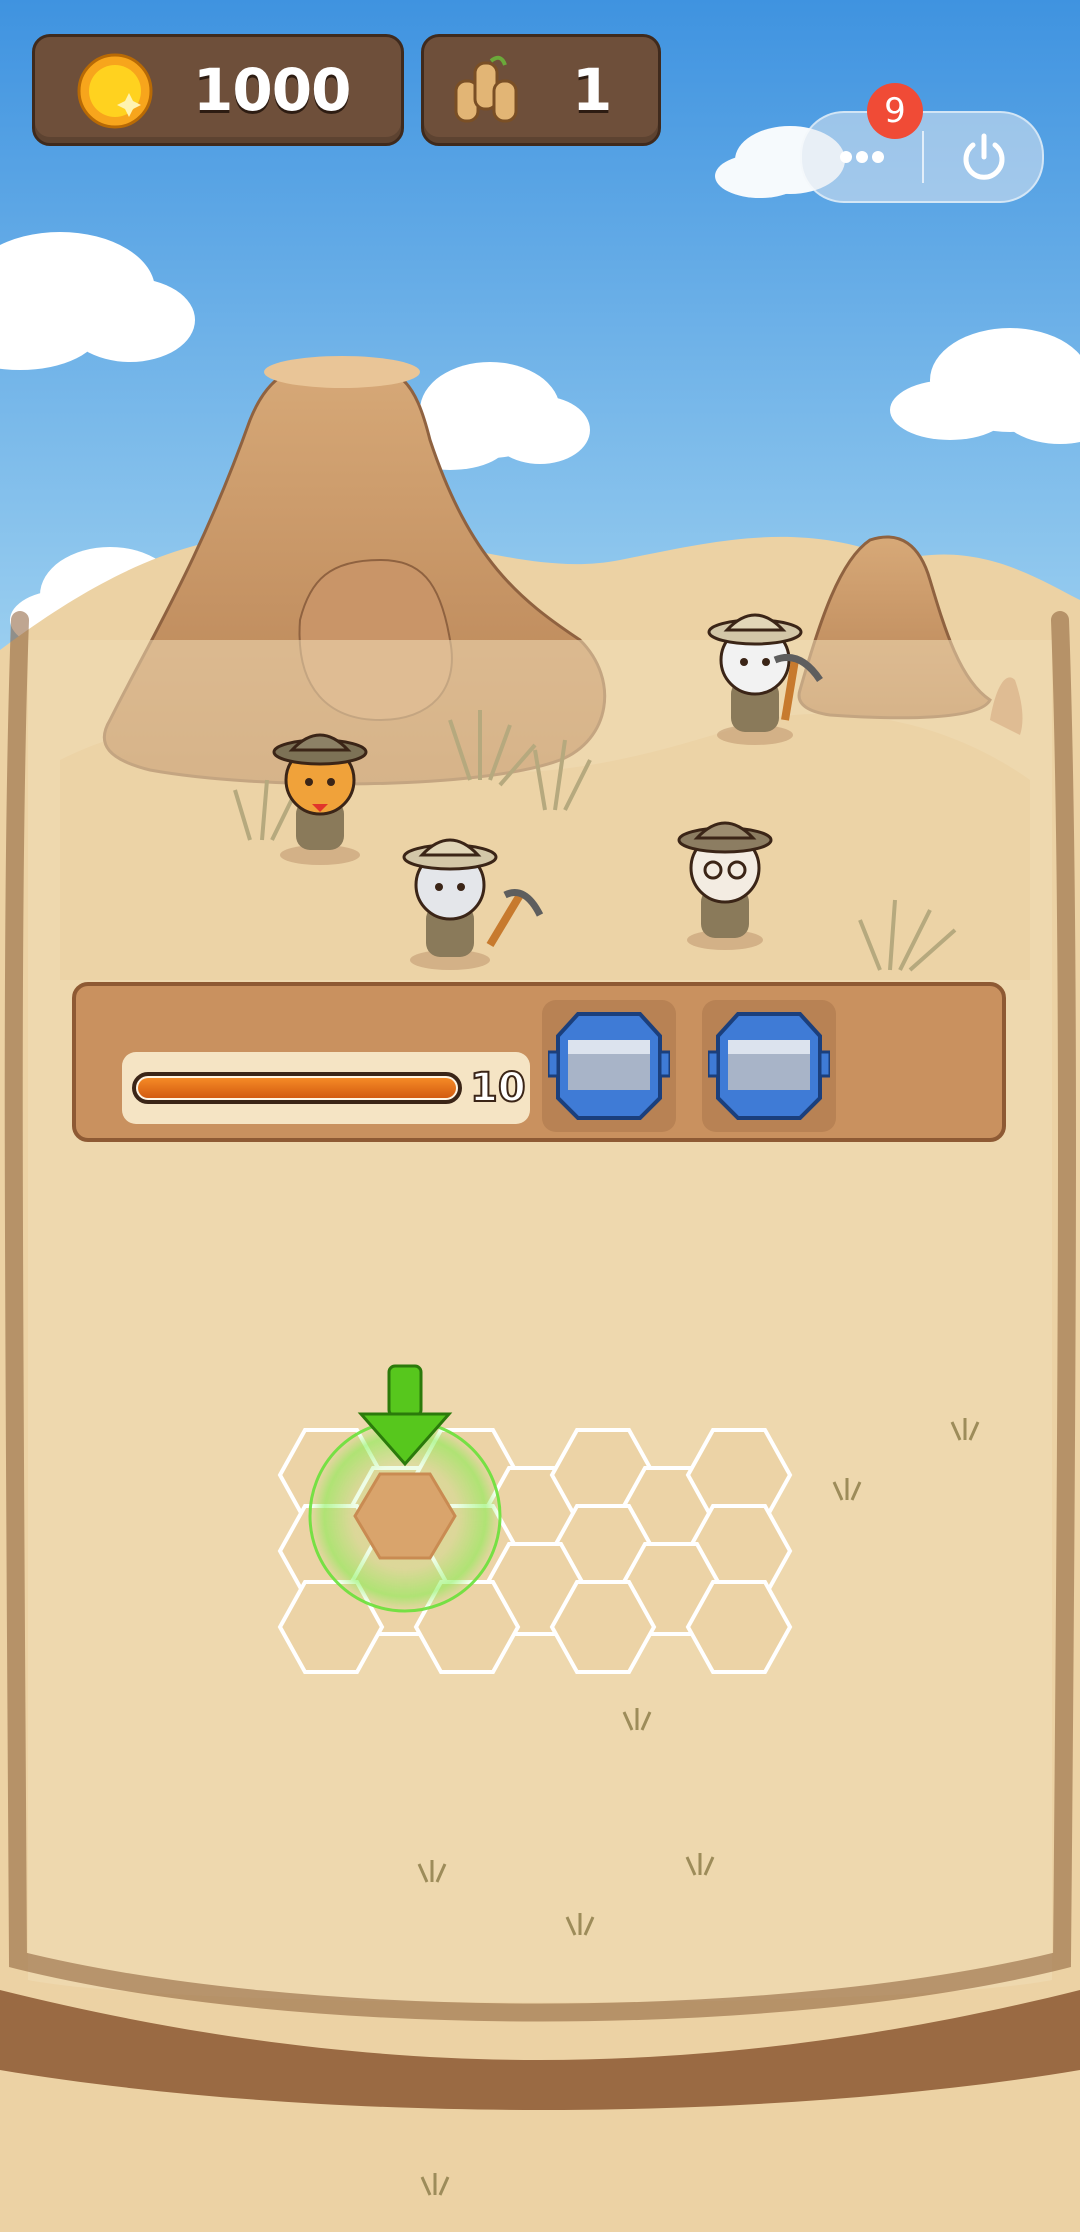 Image resolution: width=1080 pixels, height=2232 pixels. I want to click on progress-box: 10, so click(326, 1088).